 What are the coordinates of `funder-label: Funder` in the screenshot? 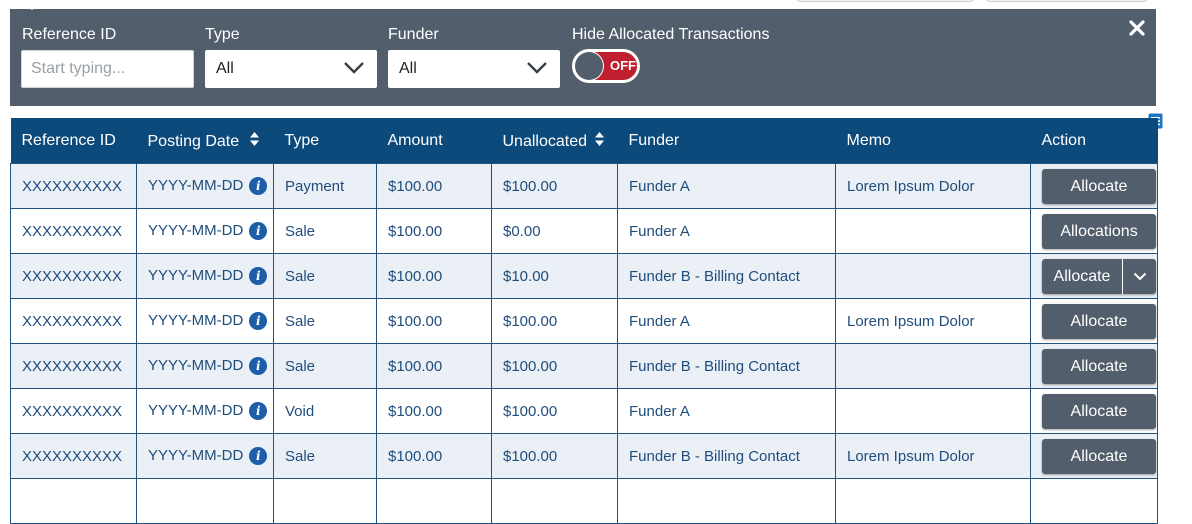 It's located at (413, 34).